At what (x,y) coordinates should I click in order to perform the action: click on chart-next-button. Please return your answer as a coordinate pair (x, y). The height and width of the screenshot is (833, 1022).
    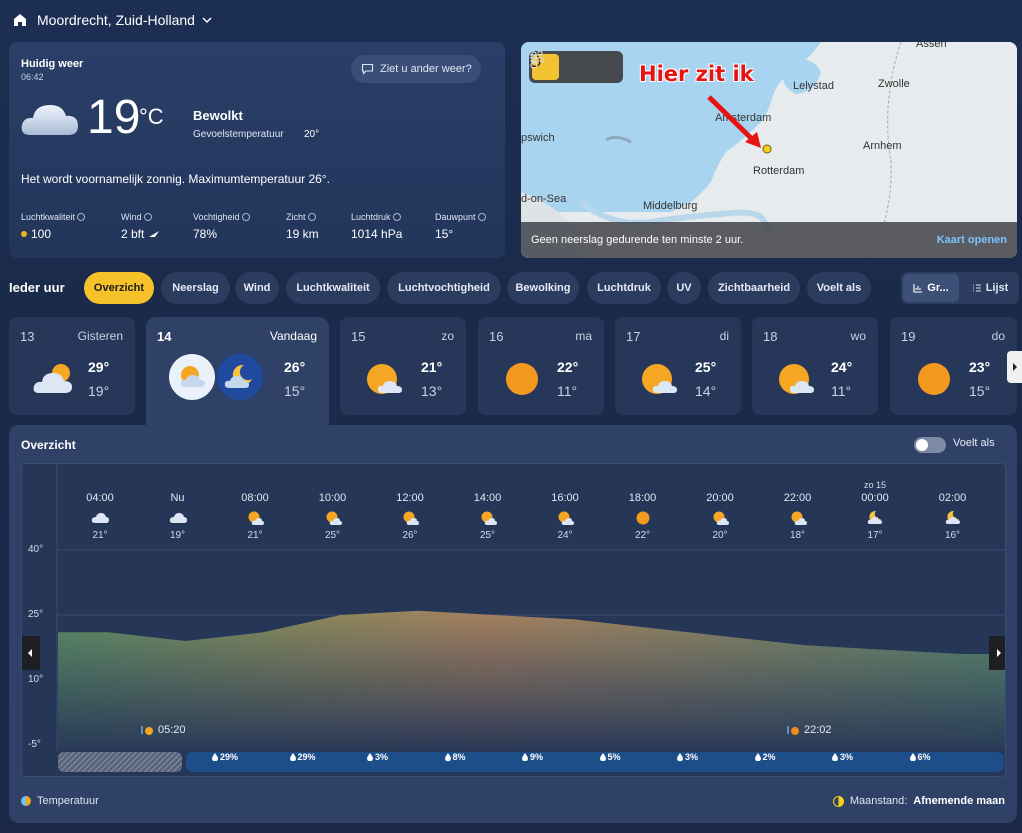
    Looking at the image, I should click on (997, 653).